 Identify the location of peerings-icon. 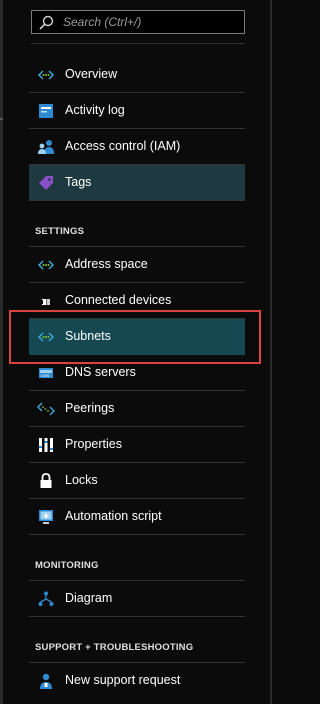
(46, 409).